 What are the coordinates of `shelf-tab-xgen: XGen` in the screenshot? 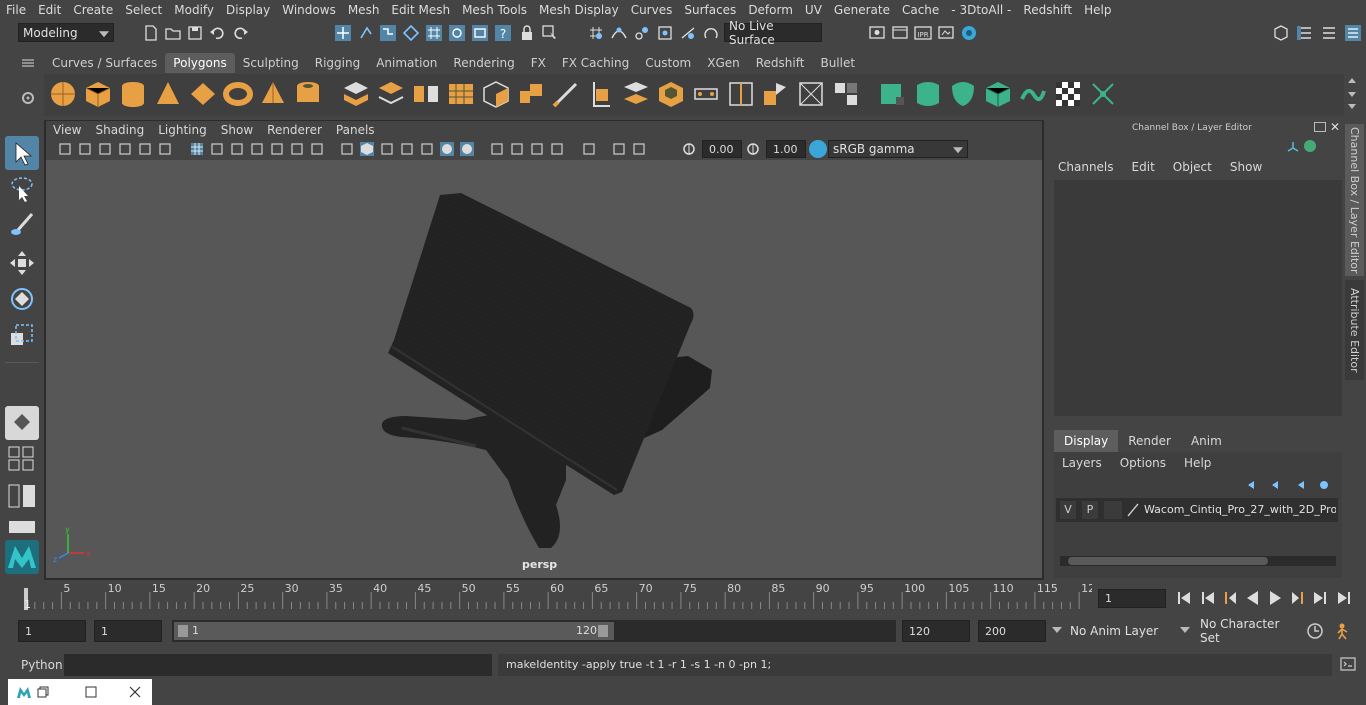 It's located at (723, 63).